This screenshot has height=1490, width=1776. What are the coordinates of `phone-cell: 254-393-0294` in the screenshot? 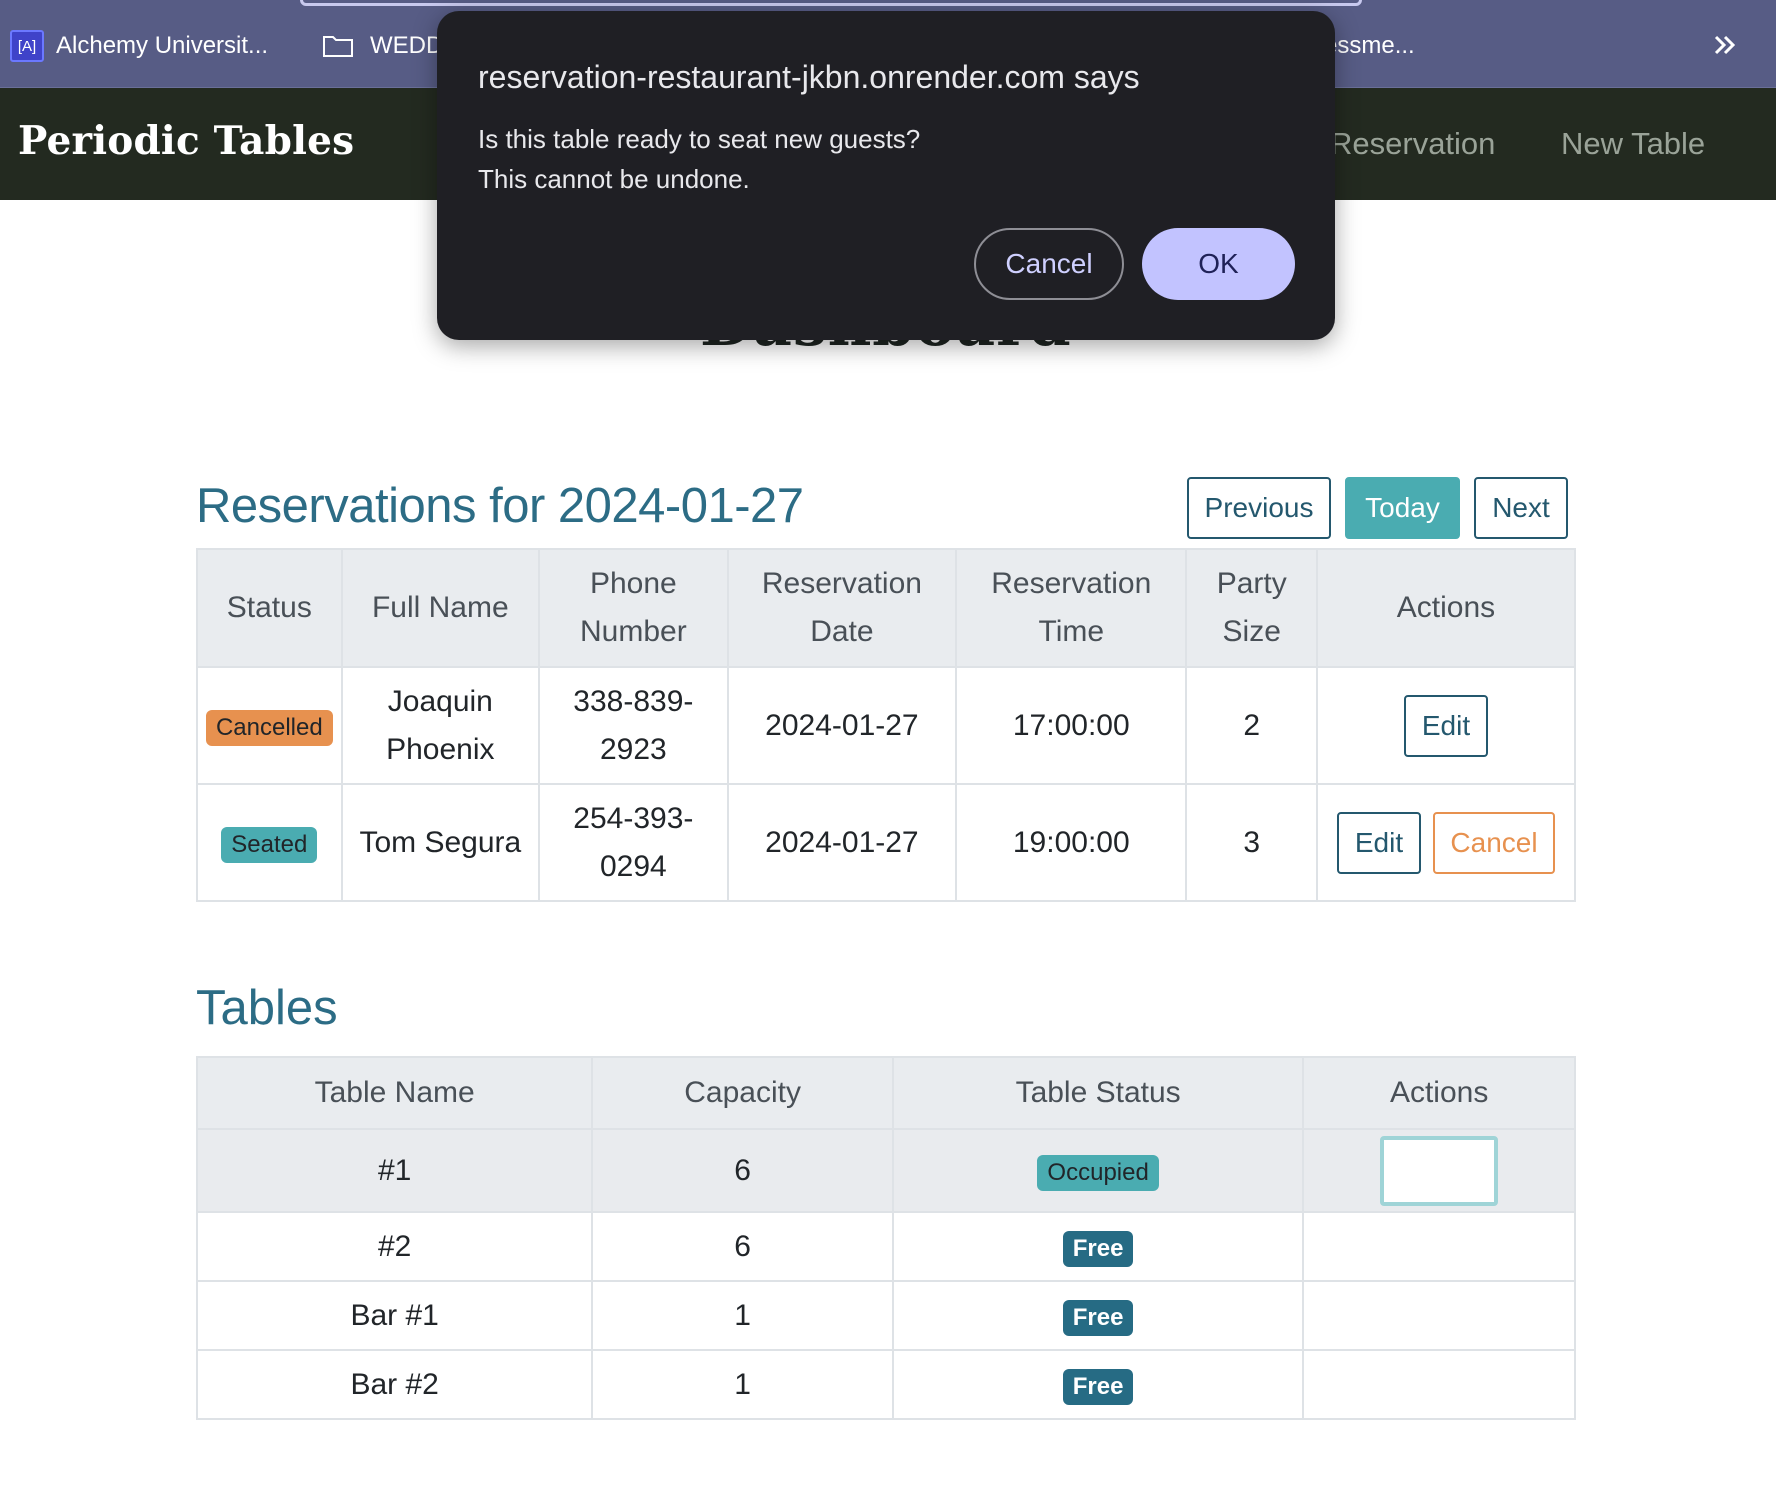 It's located at (633, 842).